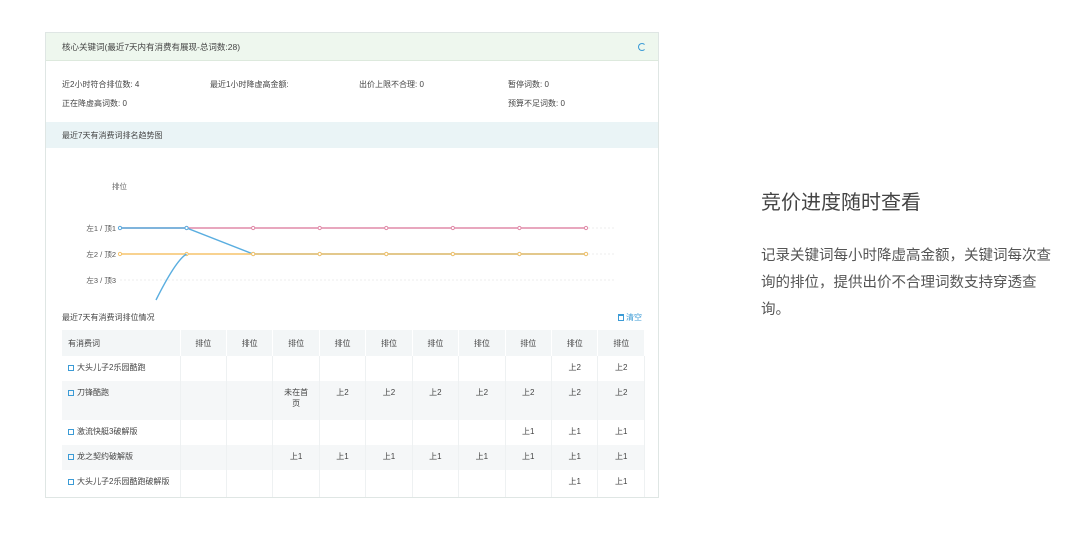 The image size is (1079, 535). What do you see at coordinates (94, 103) in the screenshot?
I see `stat-reducing-words: 正在降虚高词数: 0` at bounding box center [94, 103].